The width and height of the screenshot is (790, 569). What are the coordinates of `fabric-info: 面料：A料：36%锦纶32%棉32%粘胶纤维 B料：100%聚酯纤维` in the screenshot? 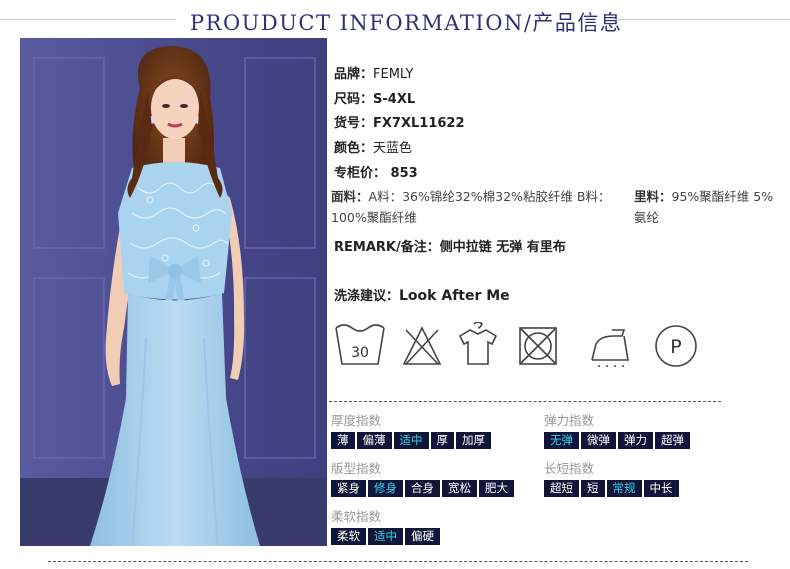 It's located at (473, 207).